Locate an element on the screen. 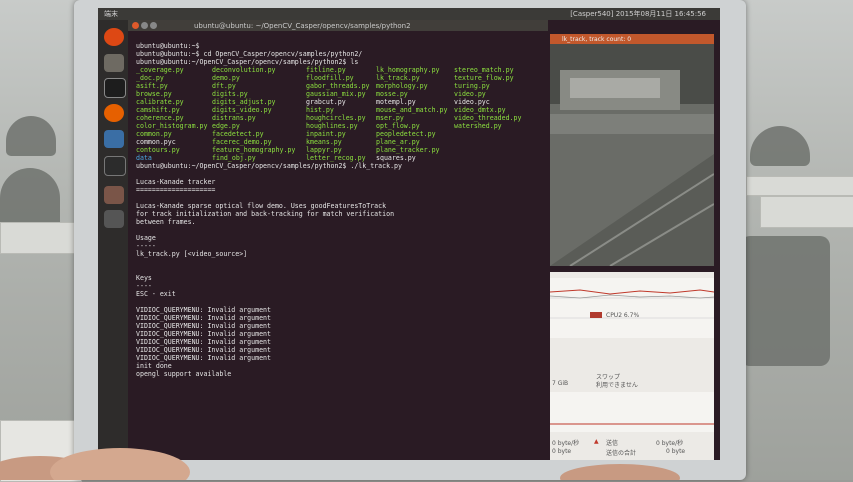  file-entry: hist.py is located at coordinates (320, 110).